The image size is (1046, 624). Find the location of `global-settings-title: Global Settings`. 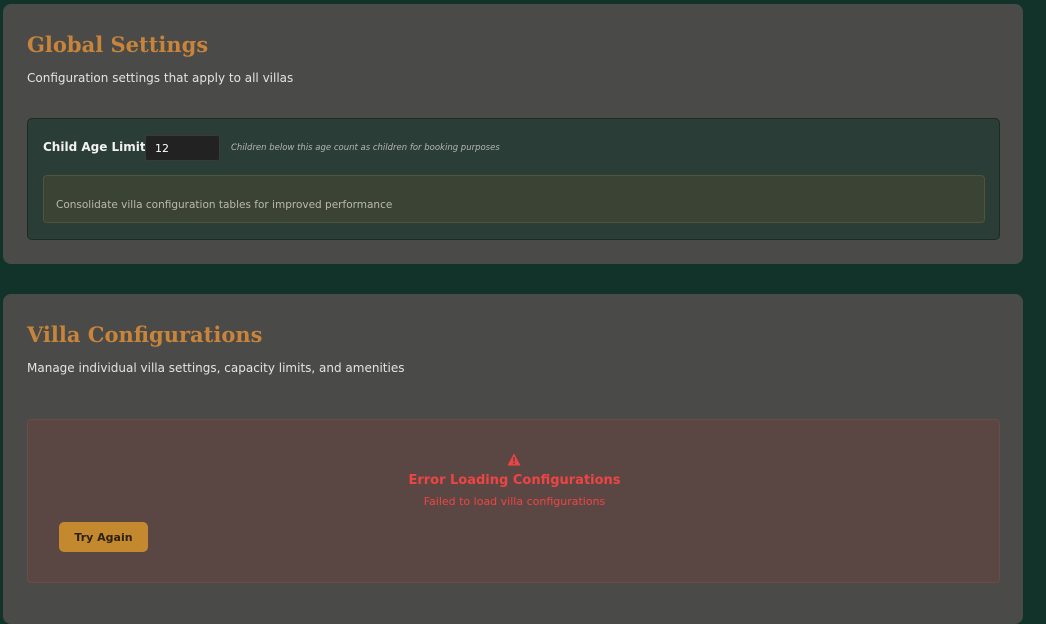

global-settings-title: Global Settings is located at coordinates (118, 44).